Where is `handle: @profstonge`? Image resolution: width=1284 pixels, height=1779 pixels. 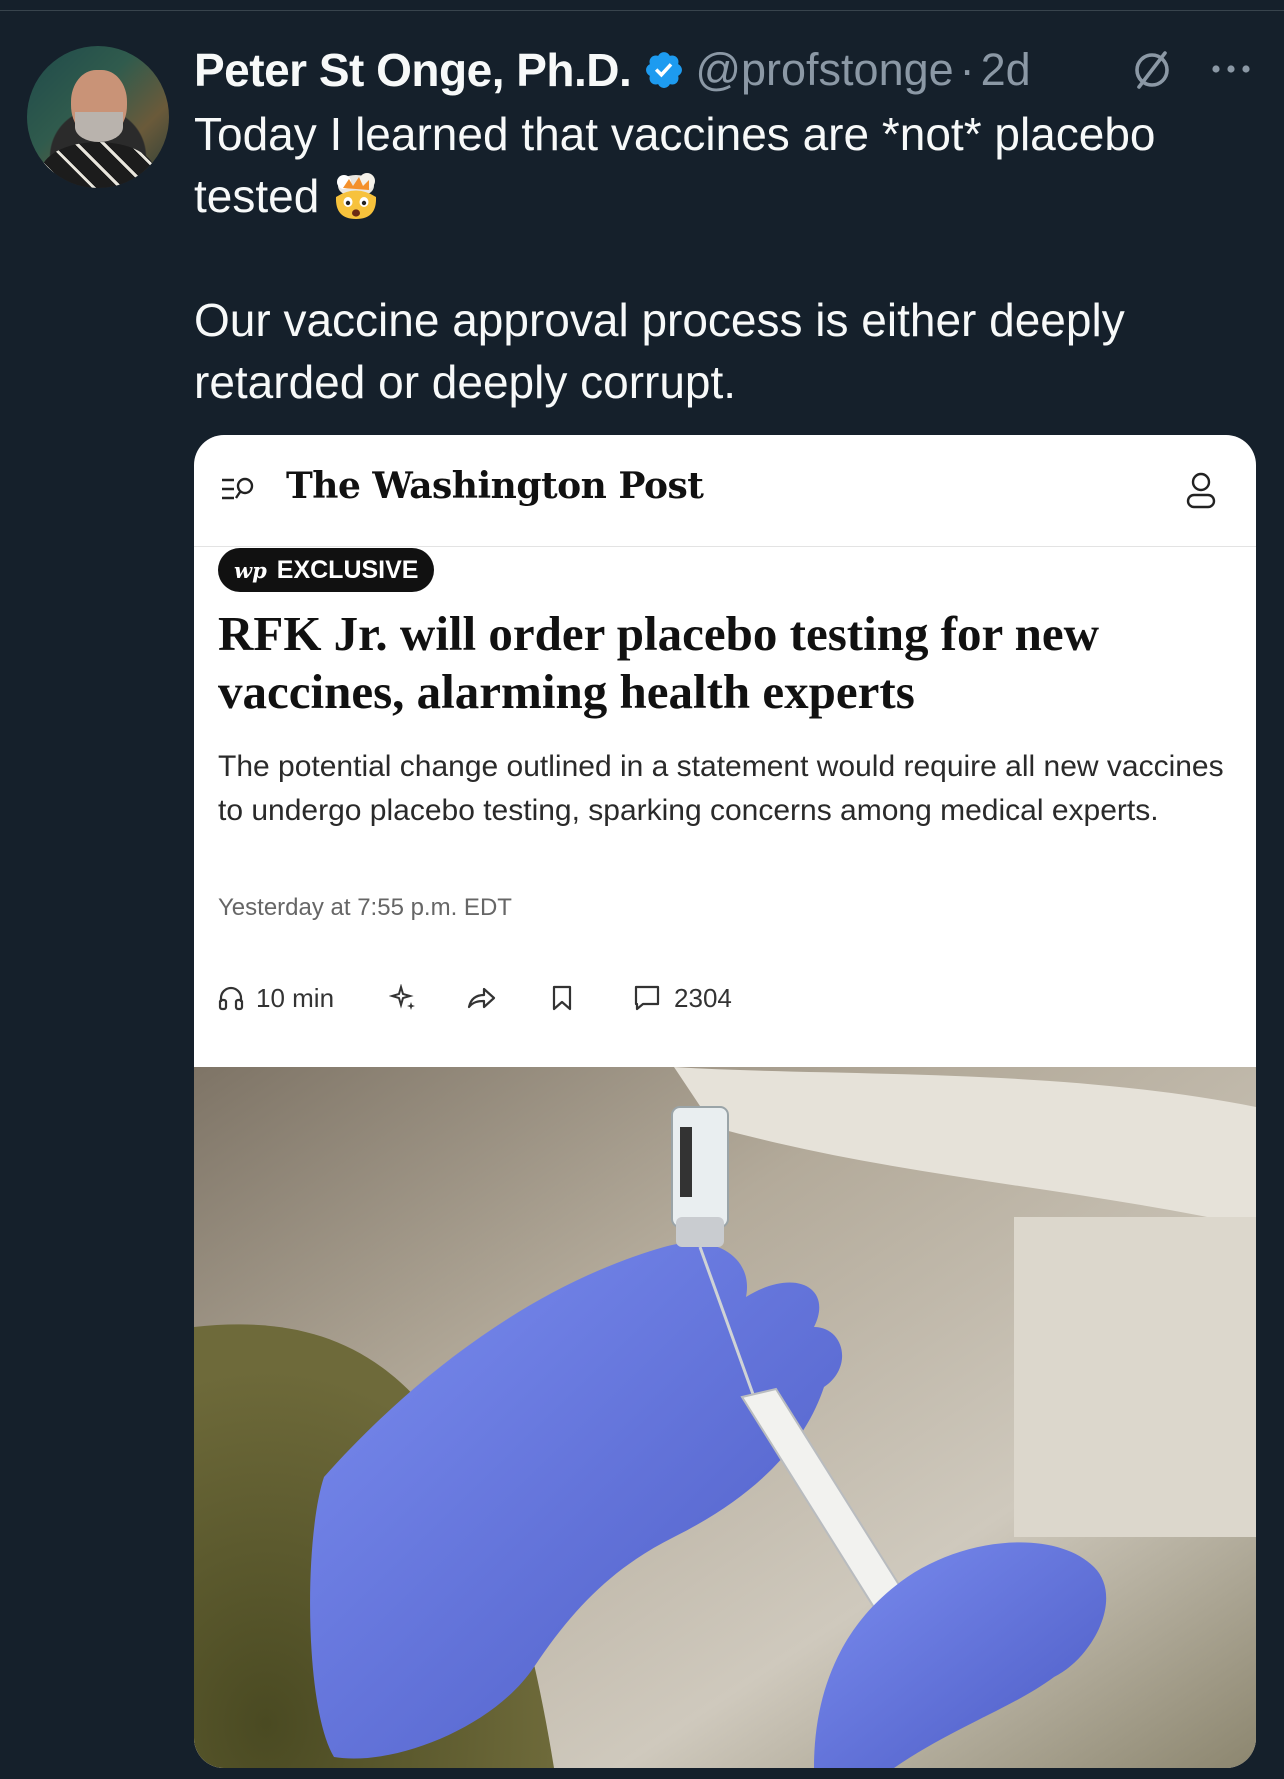 handle: @profstonge is located at coordinates (824, 70).